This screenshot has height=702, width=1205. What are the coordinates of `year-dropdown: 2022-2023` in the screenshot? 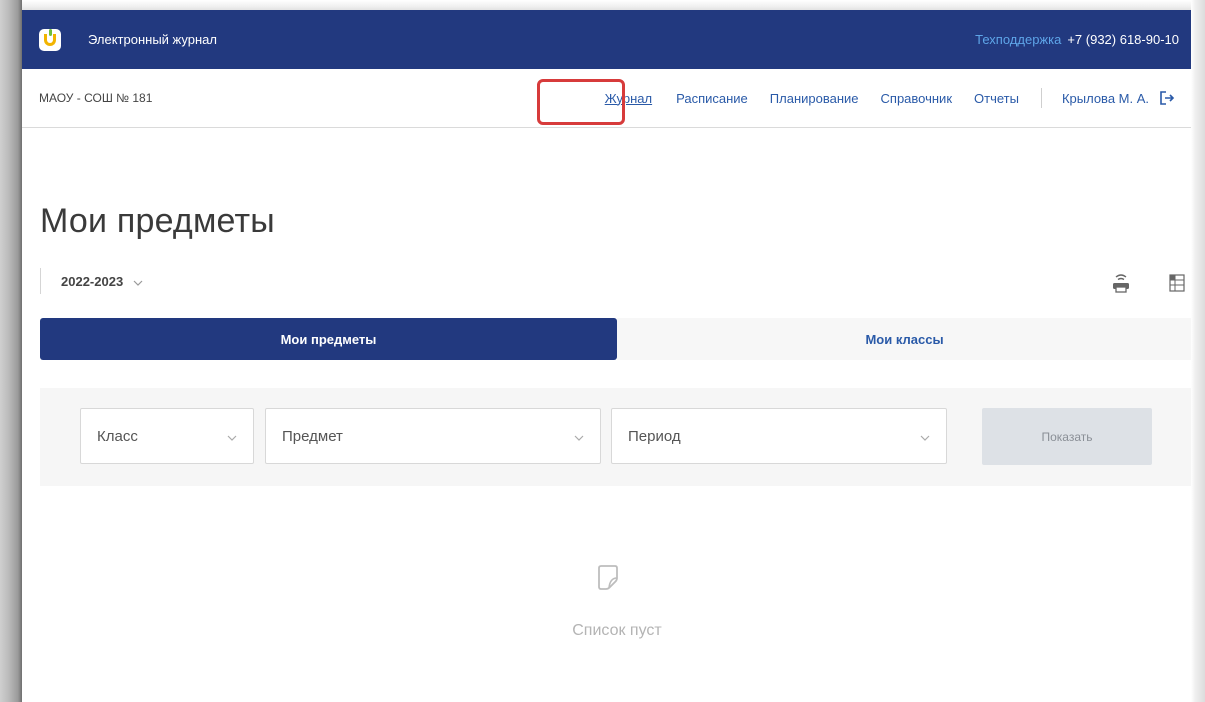 It's located at (91, 281).